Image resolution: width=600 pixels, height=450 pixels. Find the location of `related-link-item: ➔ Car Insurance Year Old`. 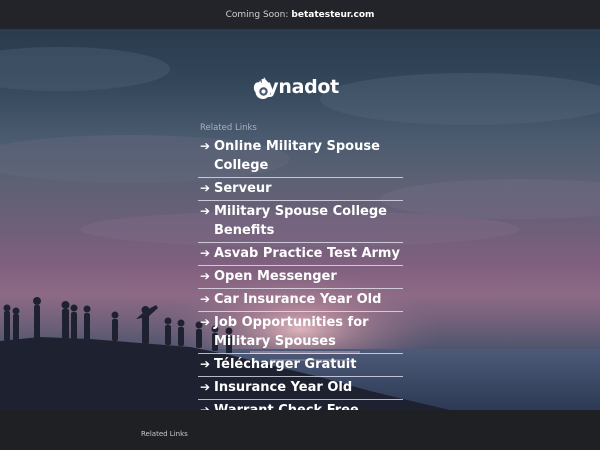

related-link-item: ➔ Car Insurance Year Old is located at coordinates (300, 300).